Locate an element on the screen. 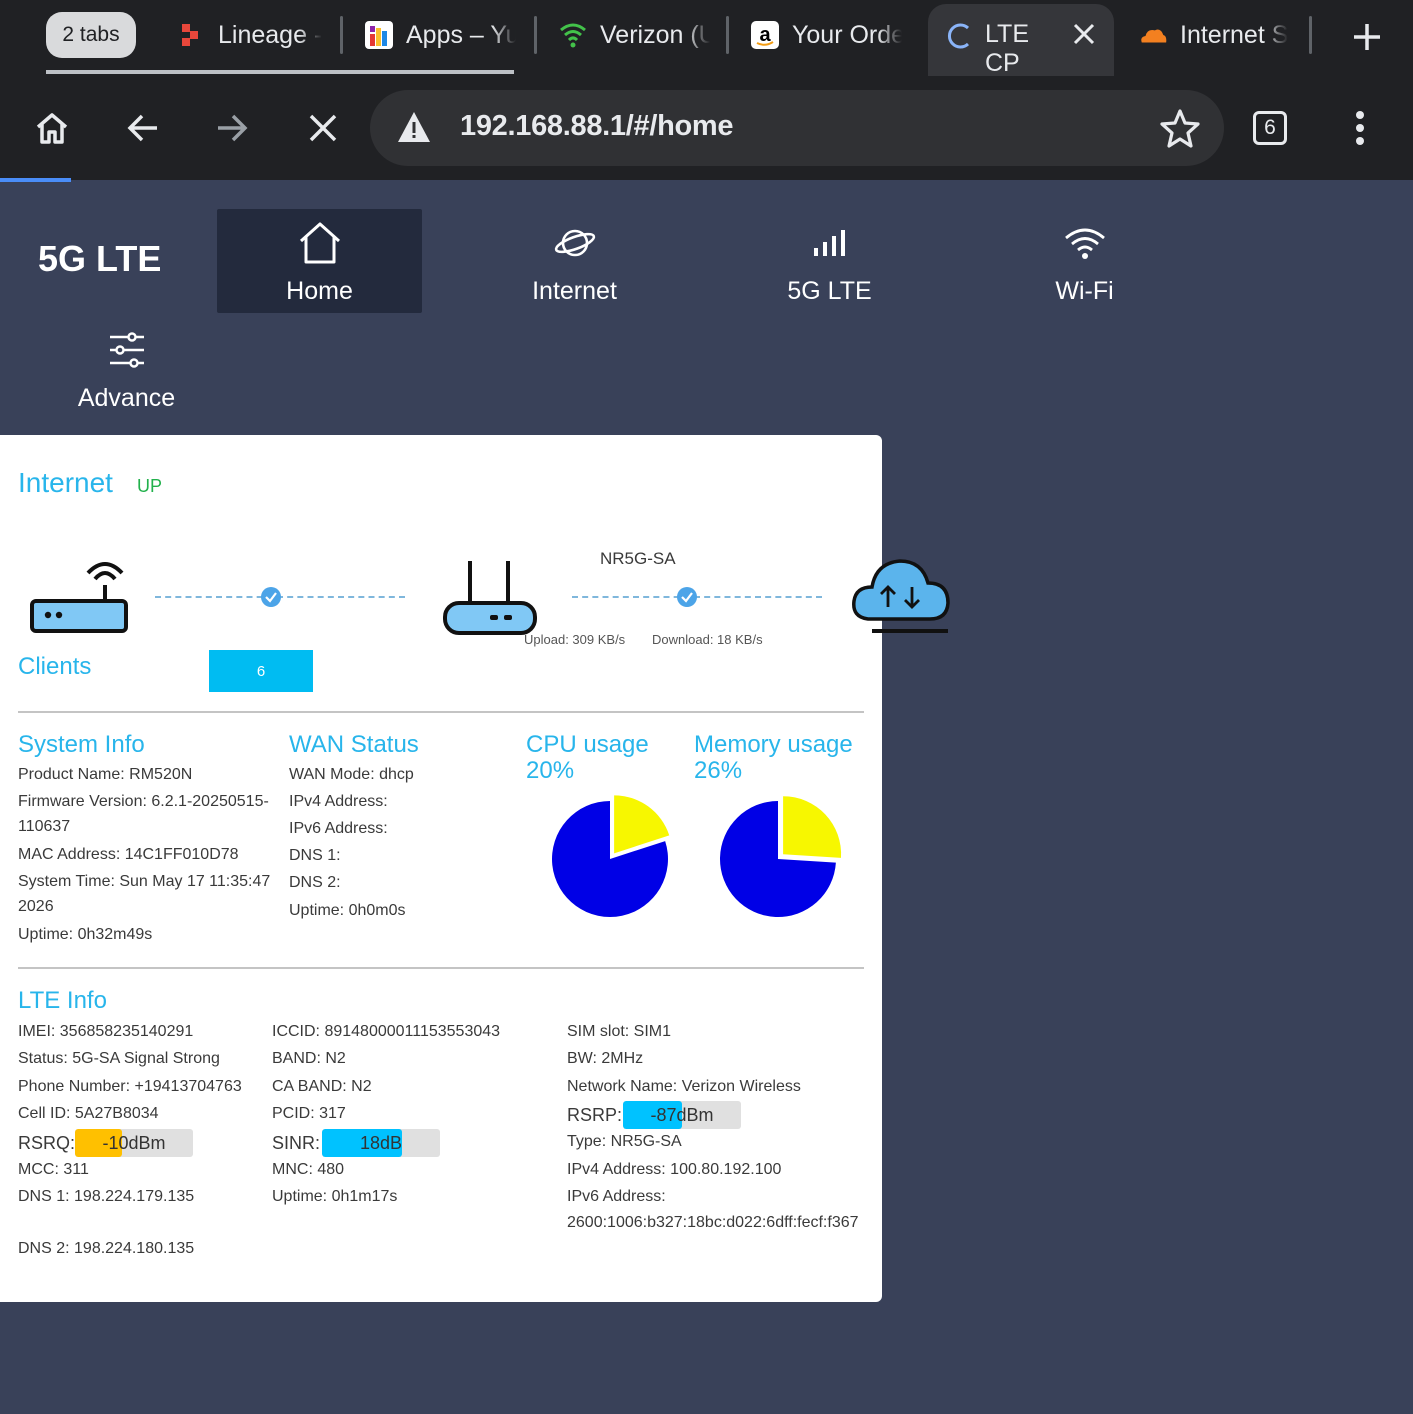 This screenshot has width=1413, height=1414. wifi-favicon-icon is located at coordinates (573, 35).